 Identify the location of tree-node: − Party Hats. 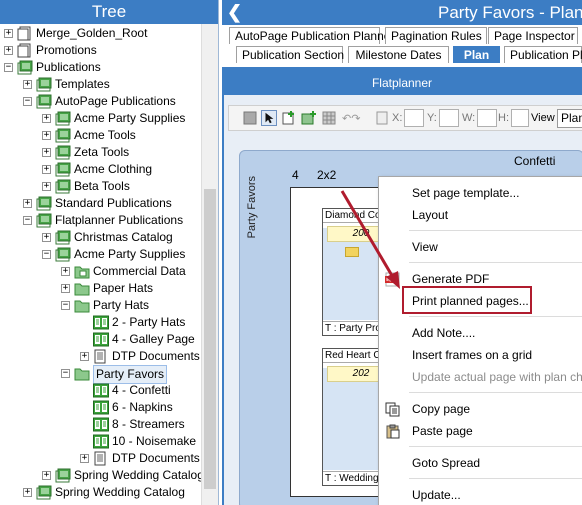
(101, 305).